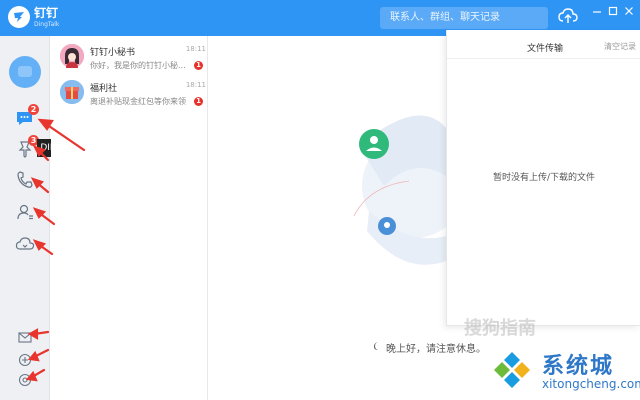 This screenshot has height=400, width=640. Describe the element at coordinates (104, 89) in the screenshot. I see `conversation-name: 福利社` at that location.